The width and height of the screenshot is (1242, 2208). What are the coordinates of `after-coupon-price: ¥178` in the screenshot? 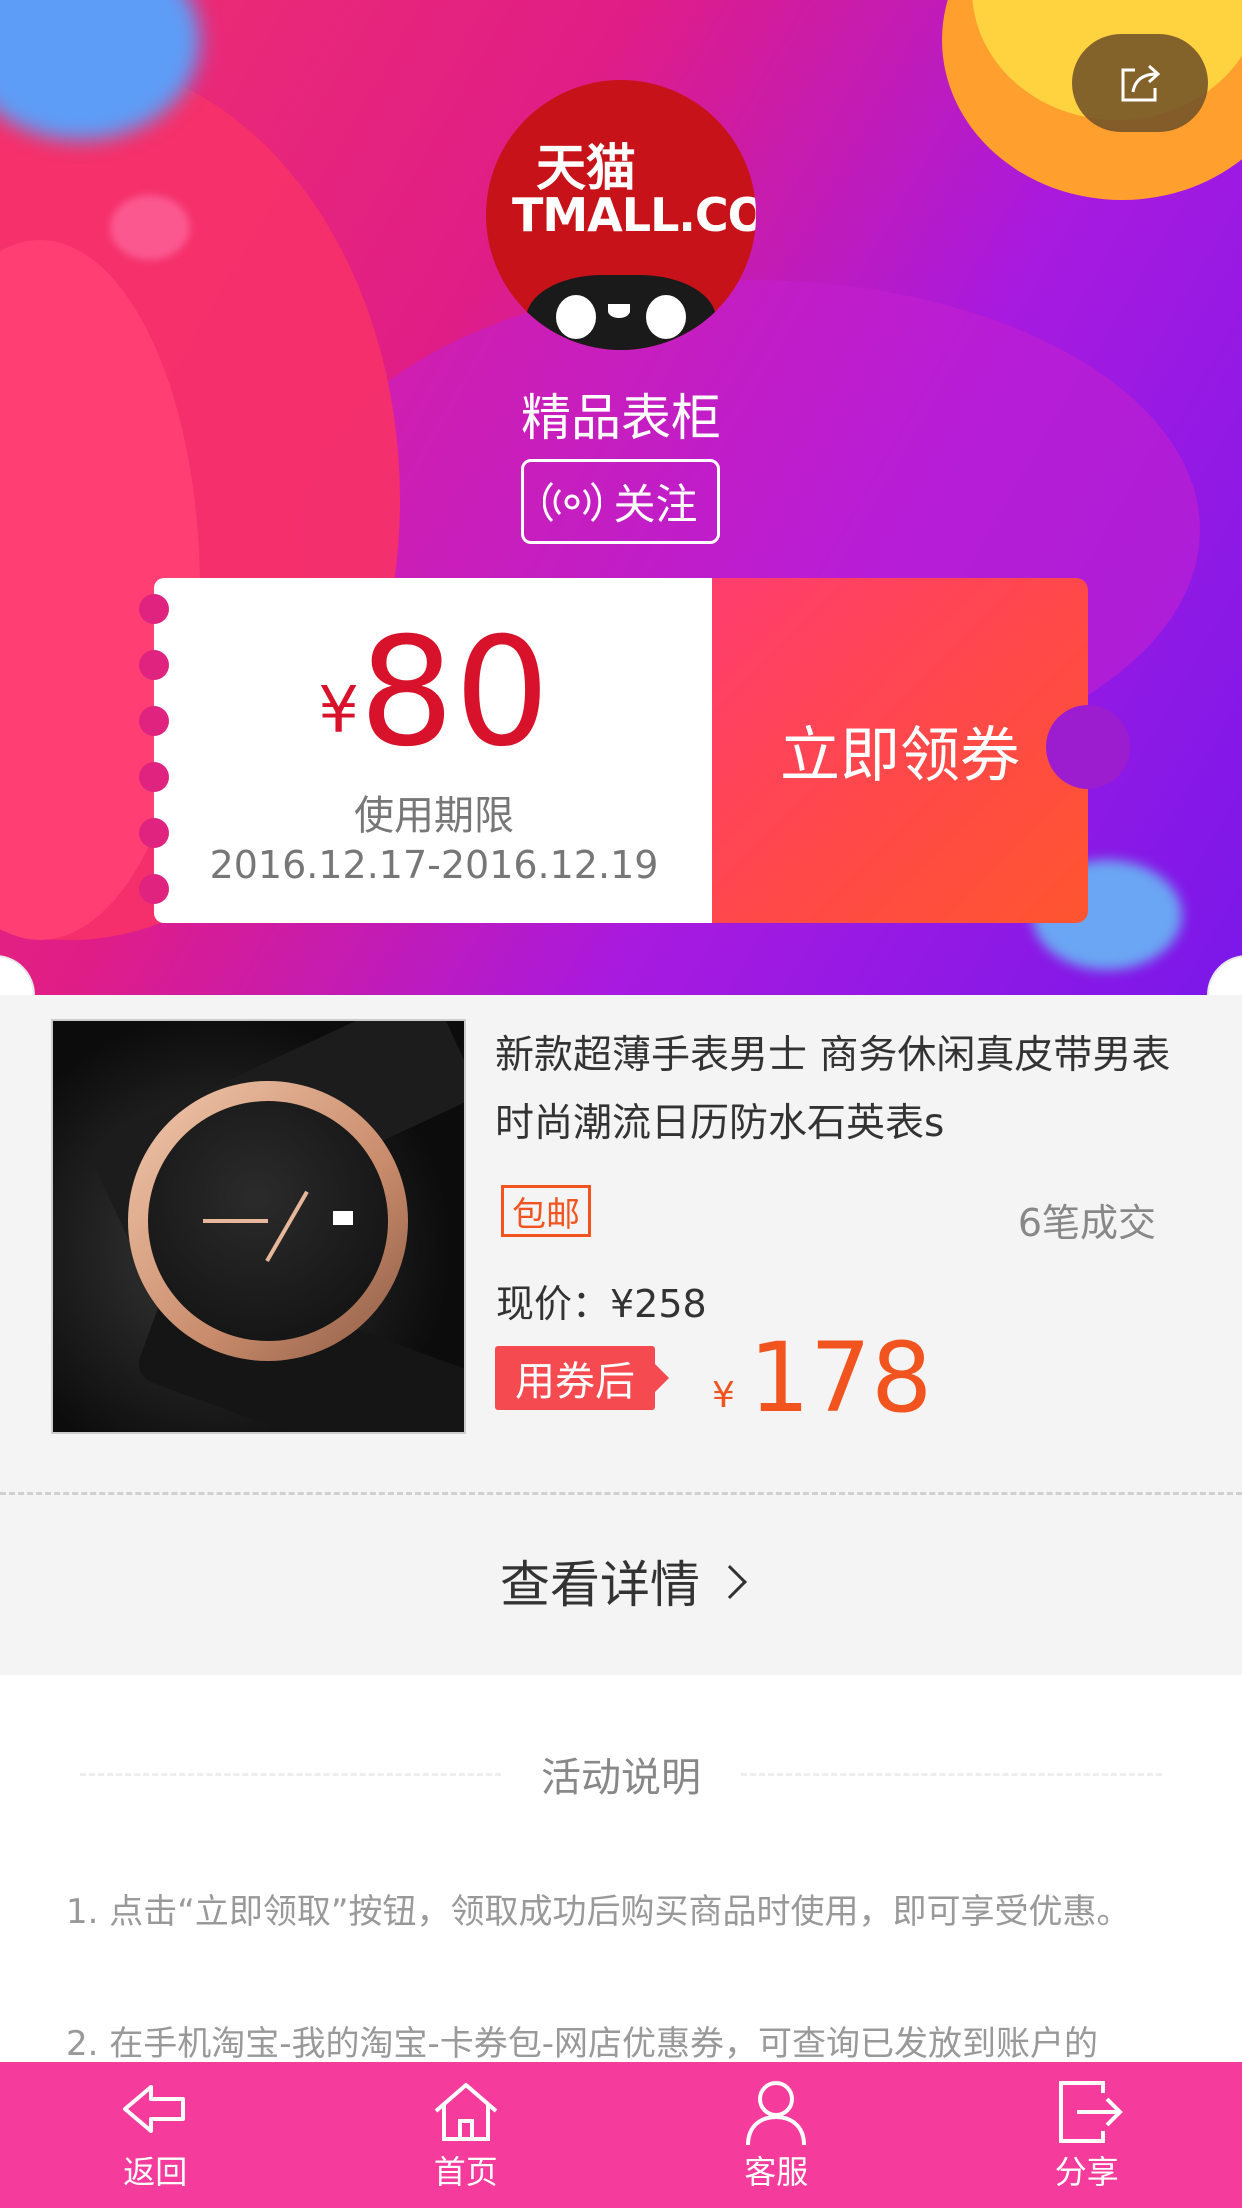 It's located at (822, 1378).